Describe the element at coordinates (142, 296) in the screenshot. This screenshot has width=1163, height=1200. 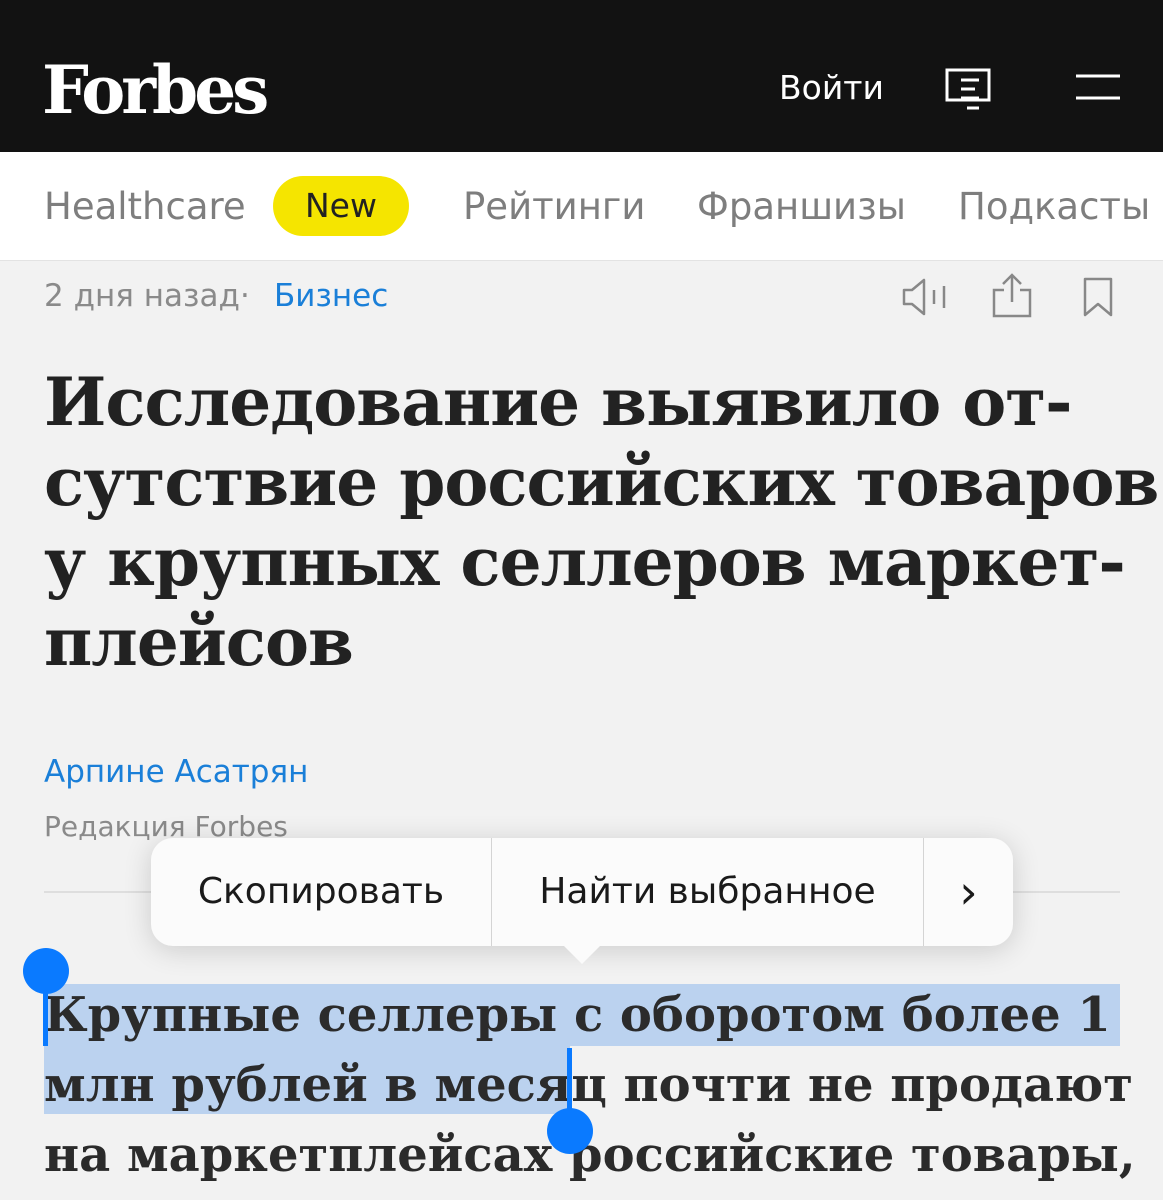
I see `article-date: 2 дня назад` at that location.